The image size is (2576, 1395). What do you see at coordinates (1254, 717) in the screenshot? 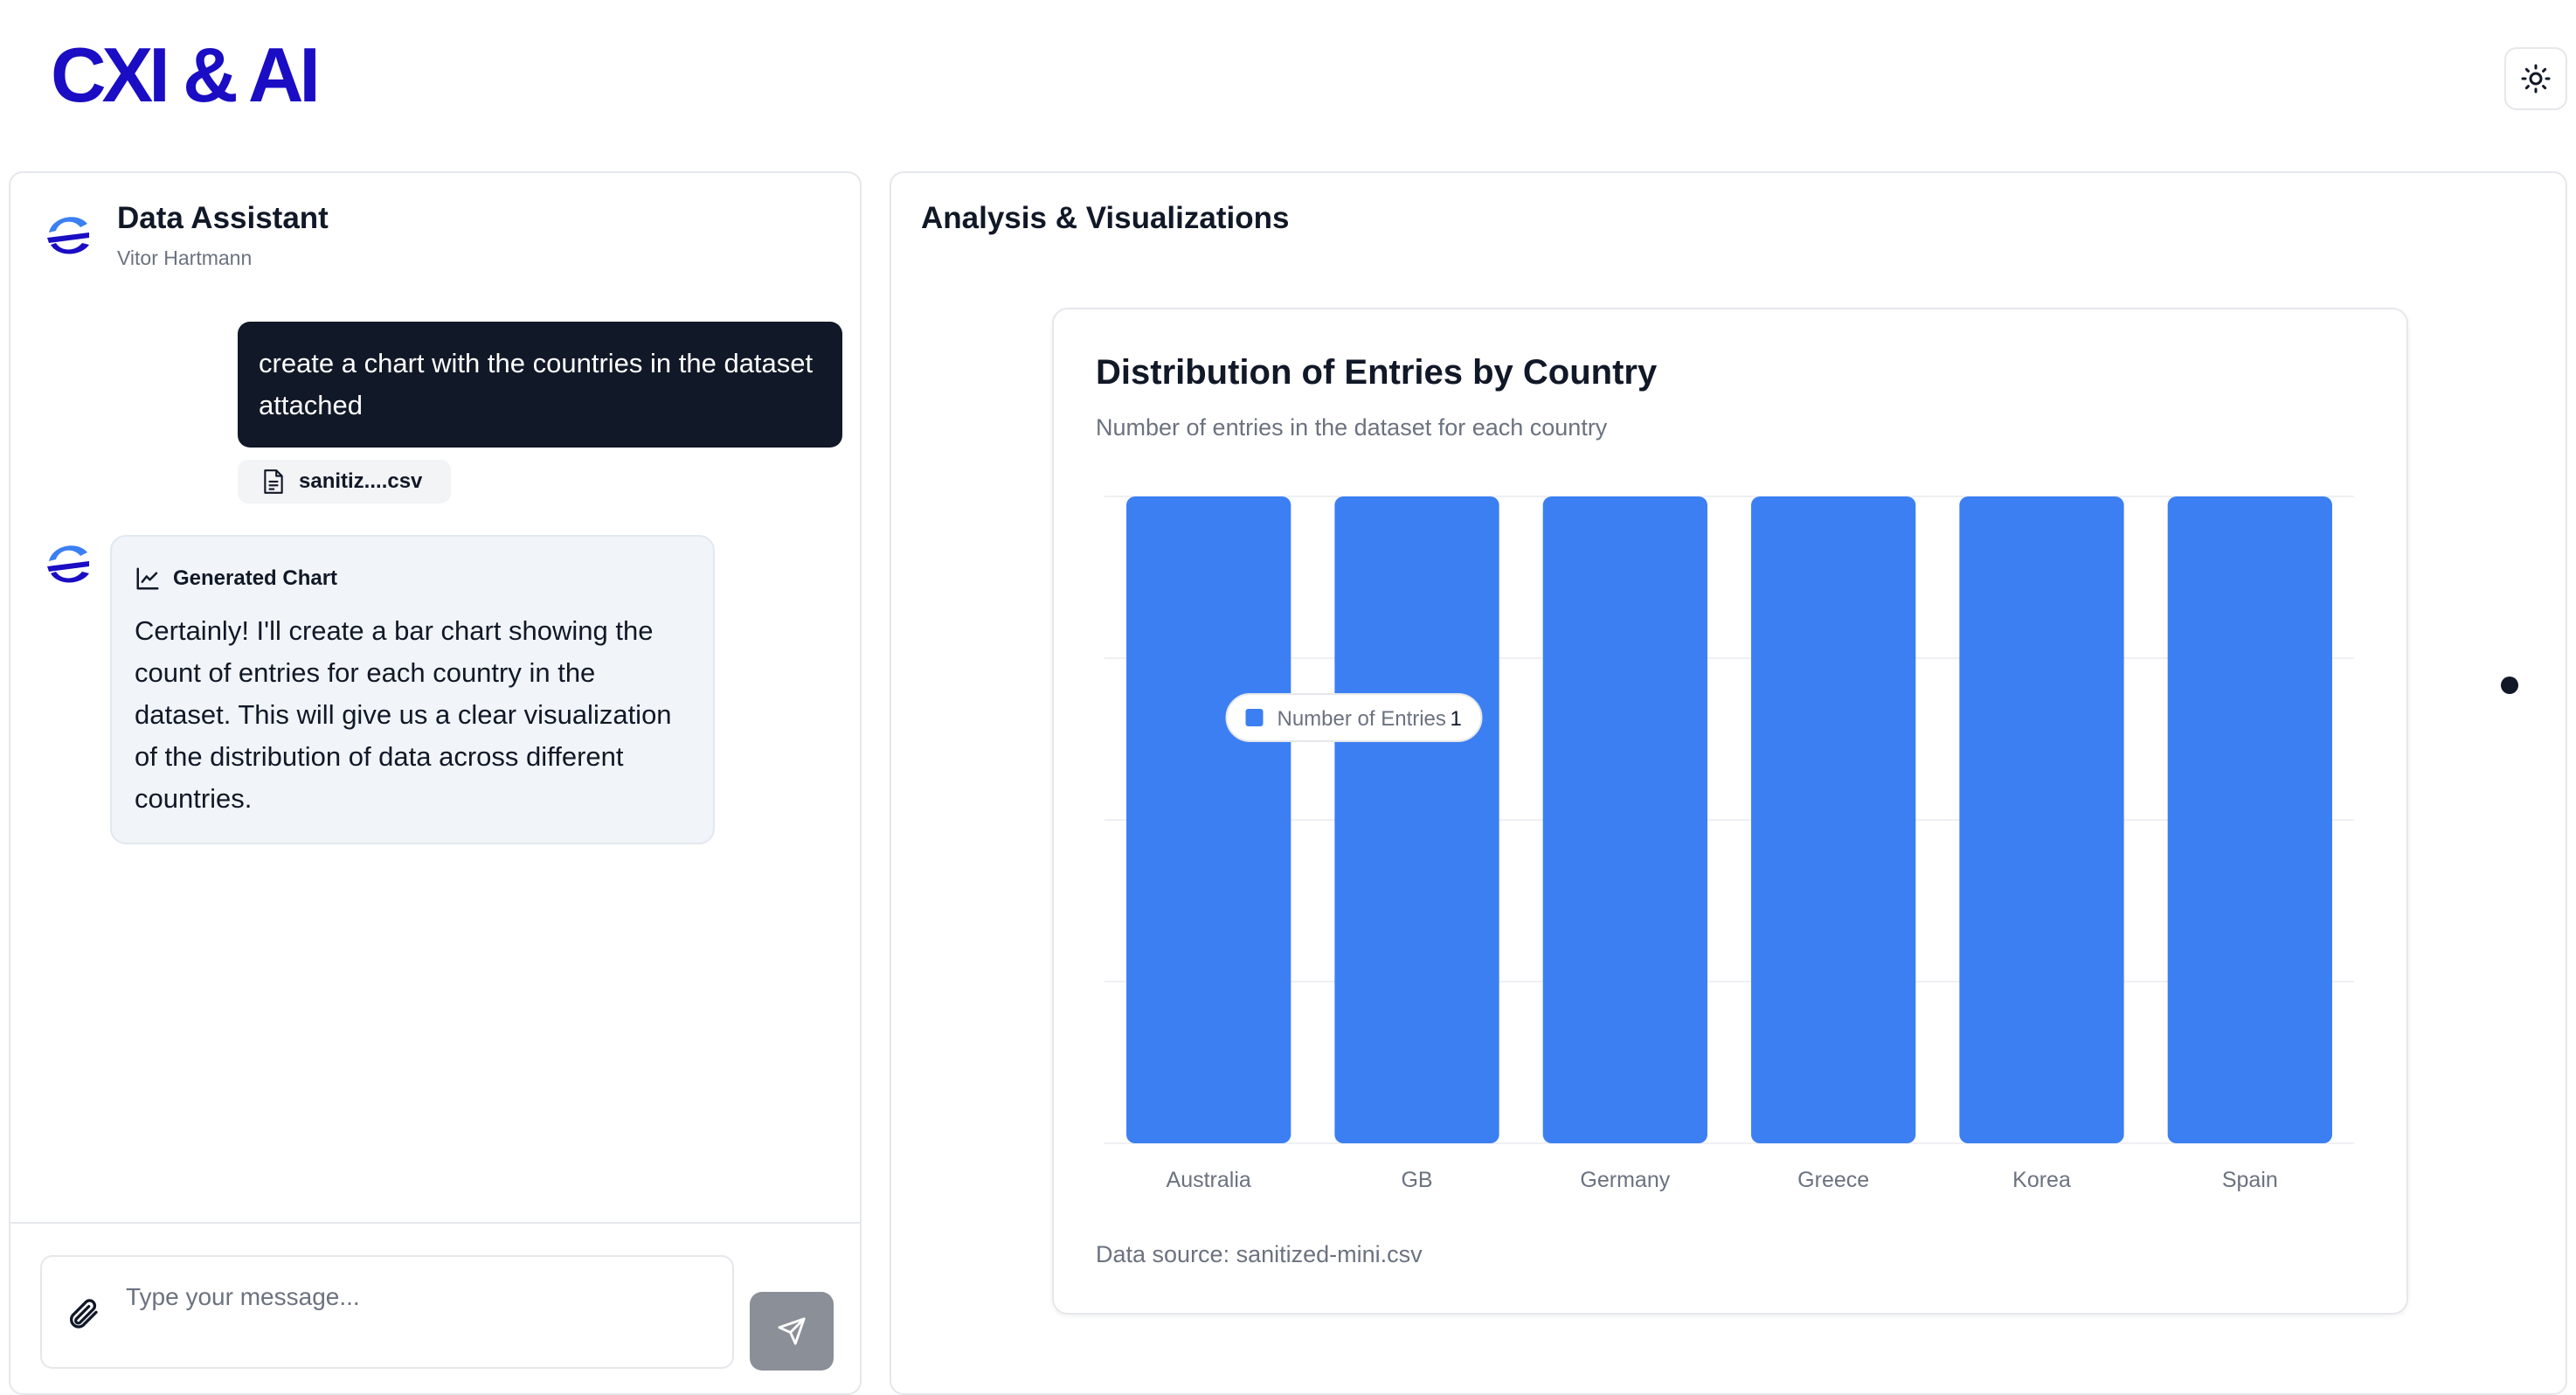
I see `tooltip-swatch` at bounding box center [1254, 717].